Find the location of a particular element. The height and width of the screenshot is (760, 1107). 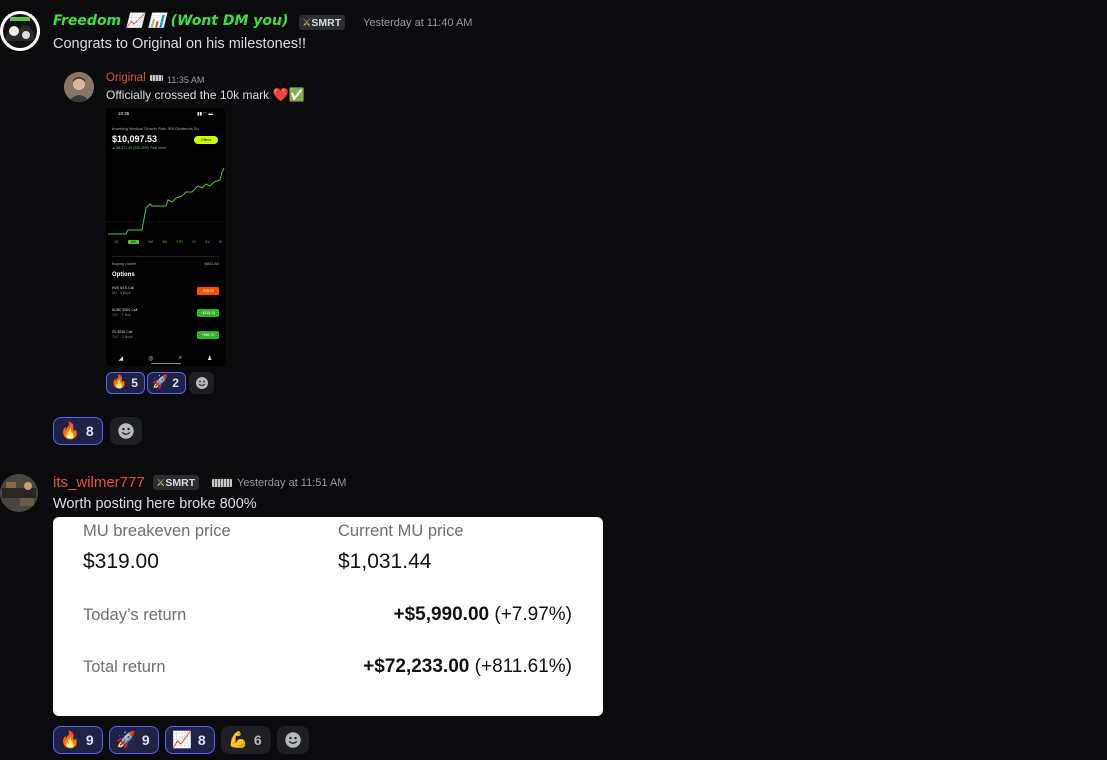

buying-power-value: $843.84 is located at coordinates (211, 263).